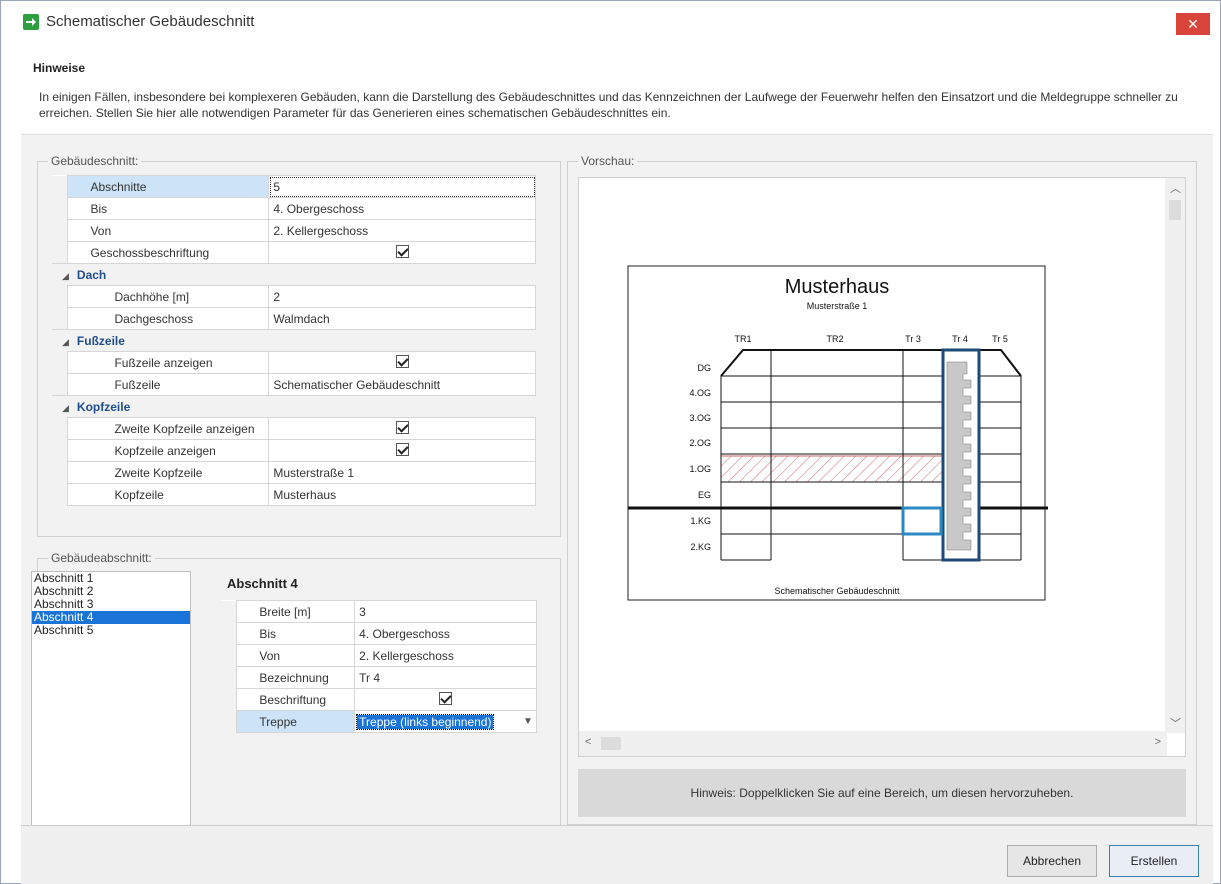  What do you see at coordinates (873, 743) in the screenshot?
I see `horizontal-scrollbar: < >` at bounding box center [873, 743].